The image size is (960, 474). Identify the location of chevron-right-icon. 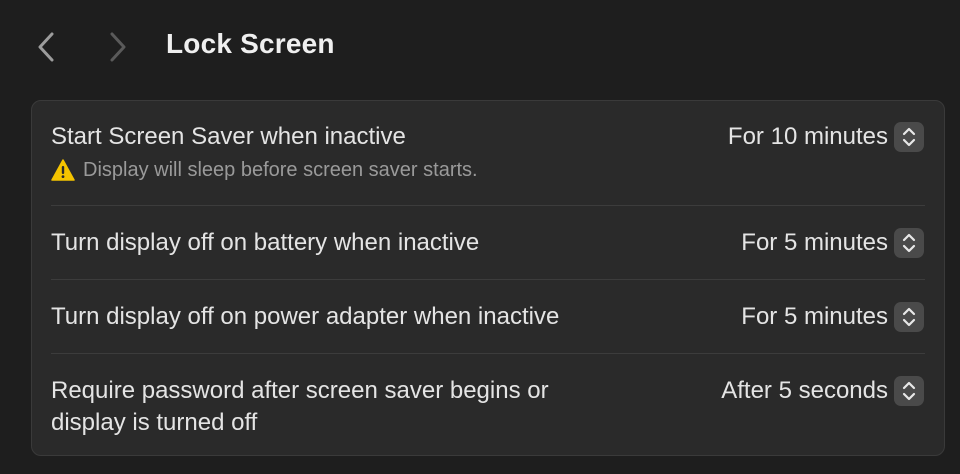
(118, 47).